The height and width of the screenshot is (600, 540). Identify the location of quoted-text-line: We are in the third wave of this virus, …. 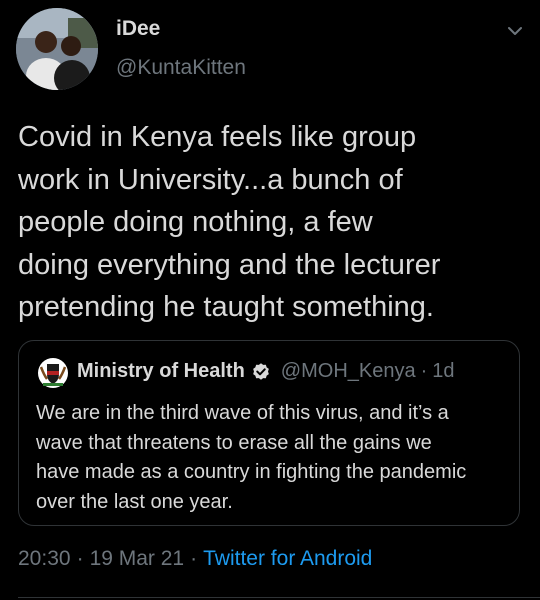
(242, 413).